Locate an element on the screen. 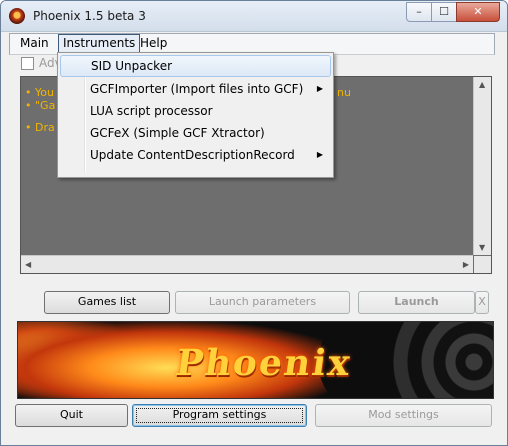  maximize-button: ☐ is located at coordinates (444, 12).